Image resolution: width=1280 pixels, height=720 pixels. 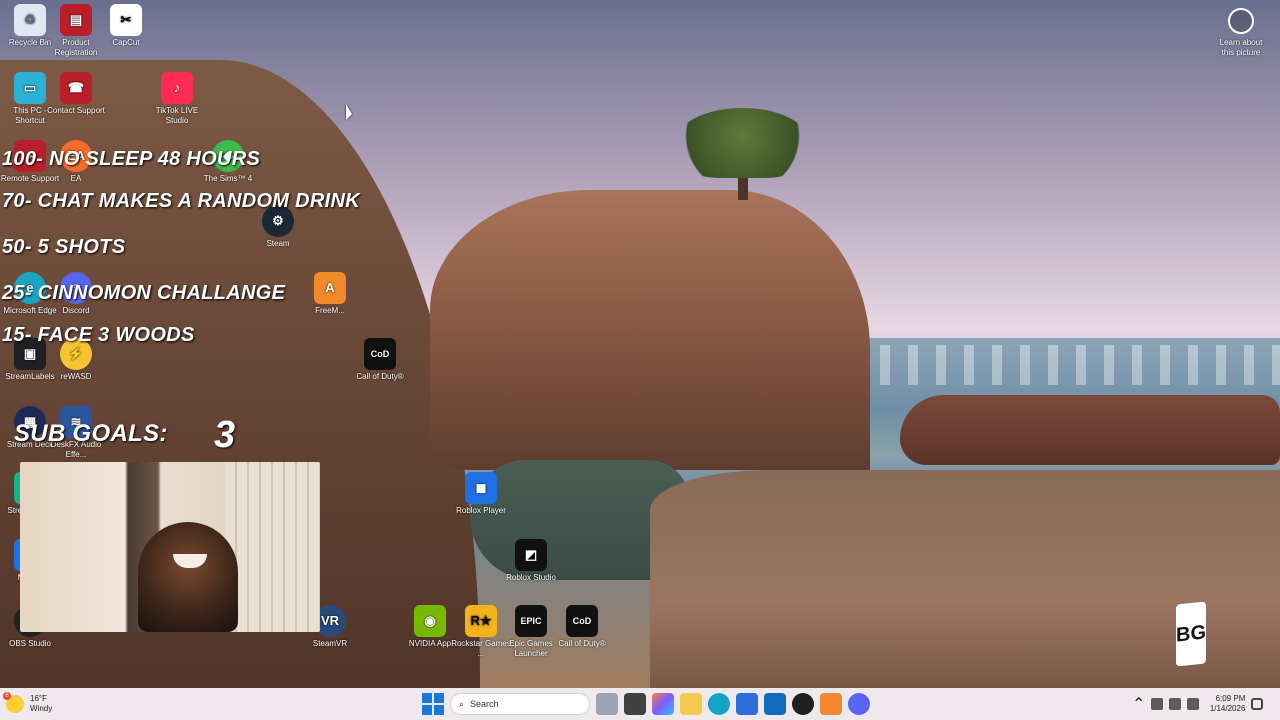 What do you see at coordinates (607, 704) in the screenshot?
I see `files-icon` at bounding box center [607, 704].